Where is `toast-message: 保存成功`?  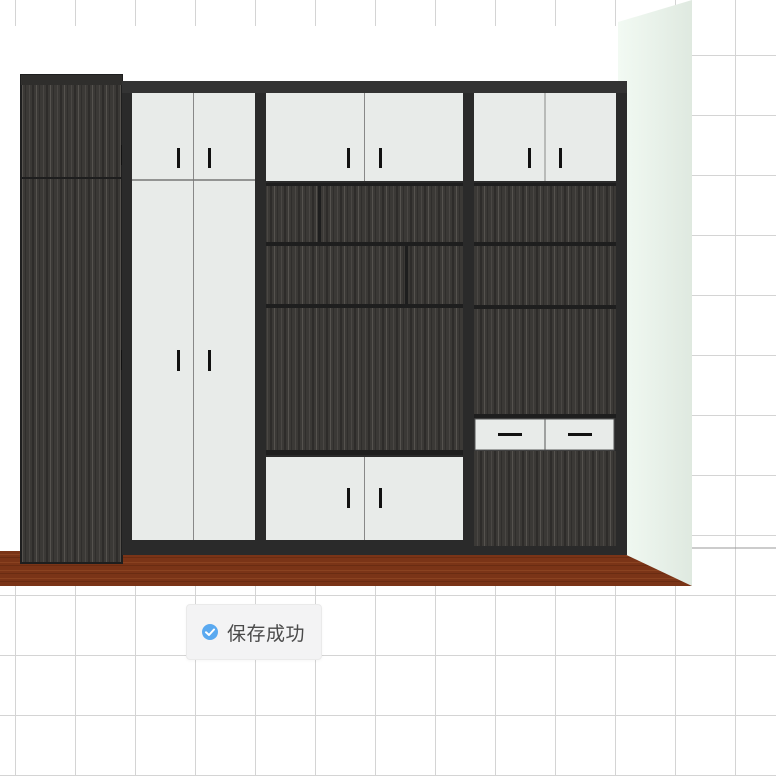 toast-message: 保存成功 is located at coordinates (266, 633).